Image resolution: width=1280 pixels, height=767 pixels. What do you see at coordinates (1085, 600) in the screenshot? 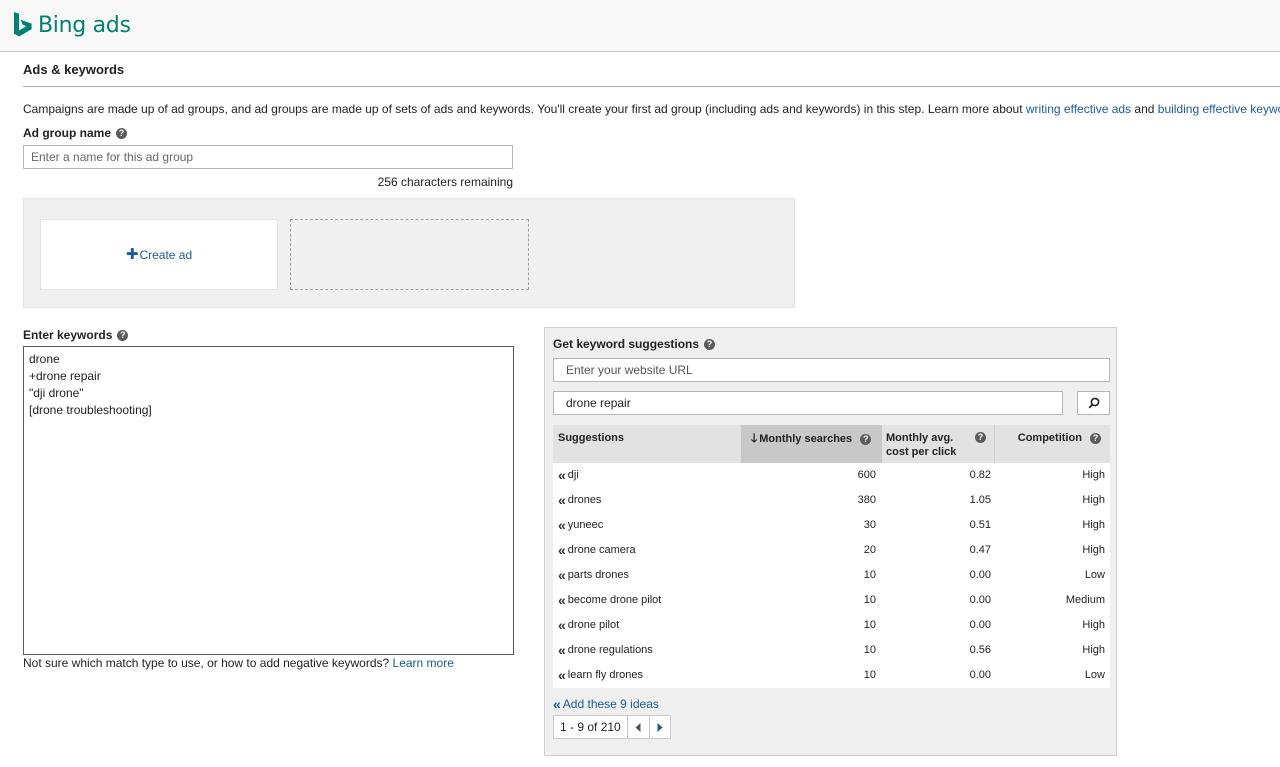
I see `competition-cell: Medium` at bounding box center [1085, 600].